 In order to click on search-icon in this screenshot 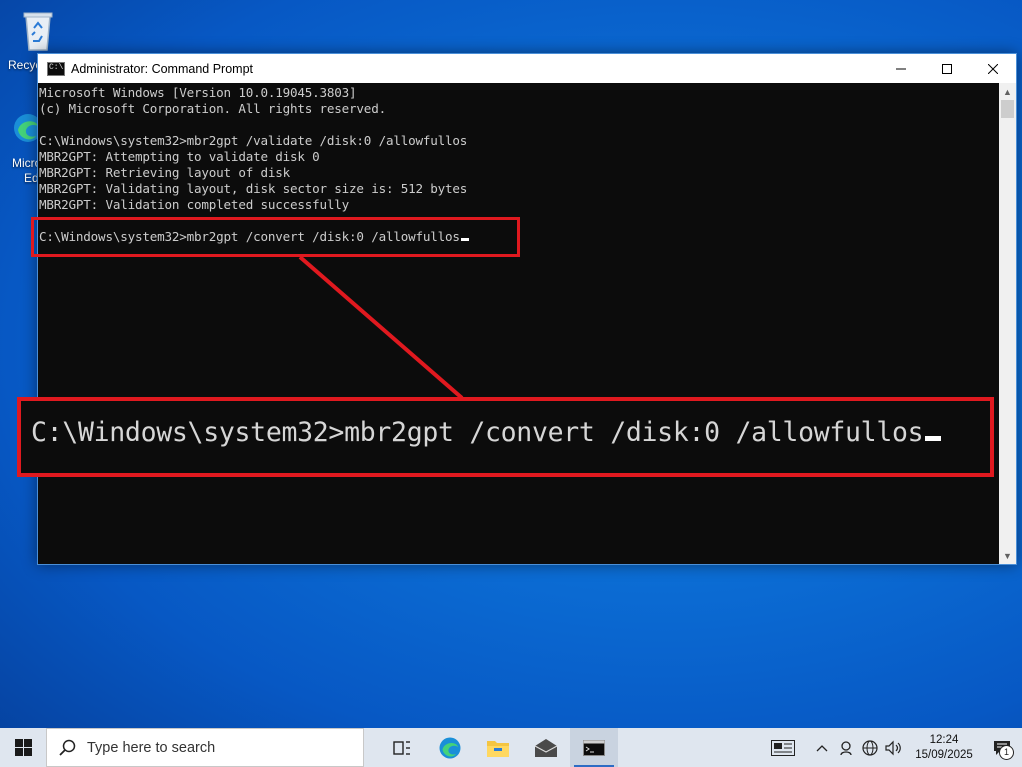, I will do `click(67, 747)`.